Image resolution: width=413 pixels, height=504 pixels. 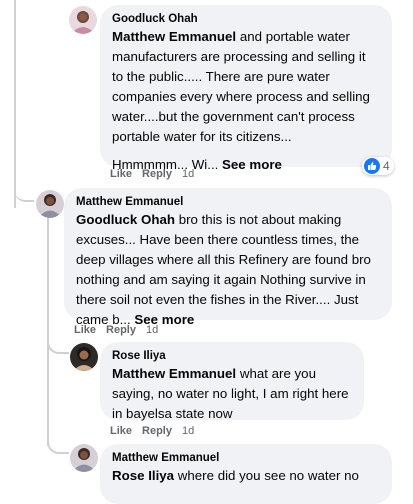 What do you see at coordinates (246, 19) in the screenshot?
I see `comment-author: Goodluck Ohah` at bounding box center [246, 19].